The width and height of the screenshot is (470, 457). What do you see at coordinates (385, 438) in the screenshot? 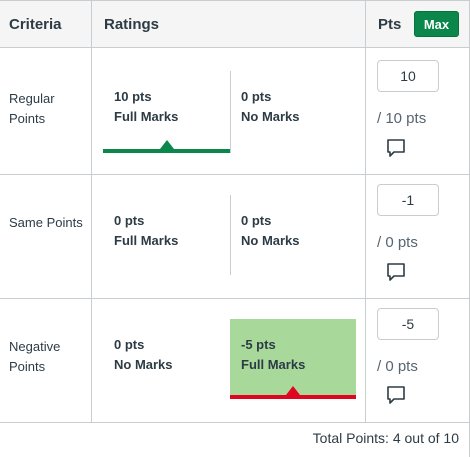
I see `total-points: Total Points: 4 out of 10` at bounding box center [385, 438].